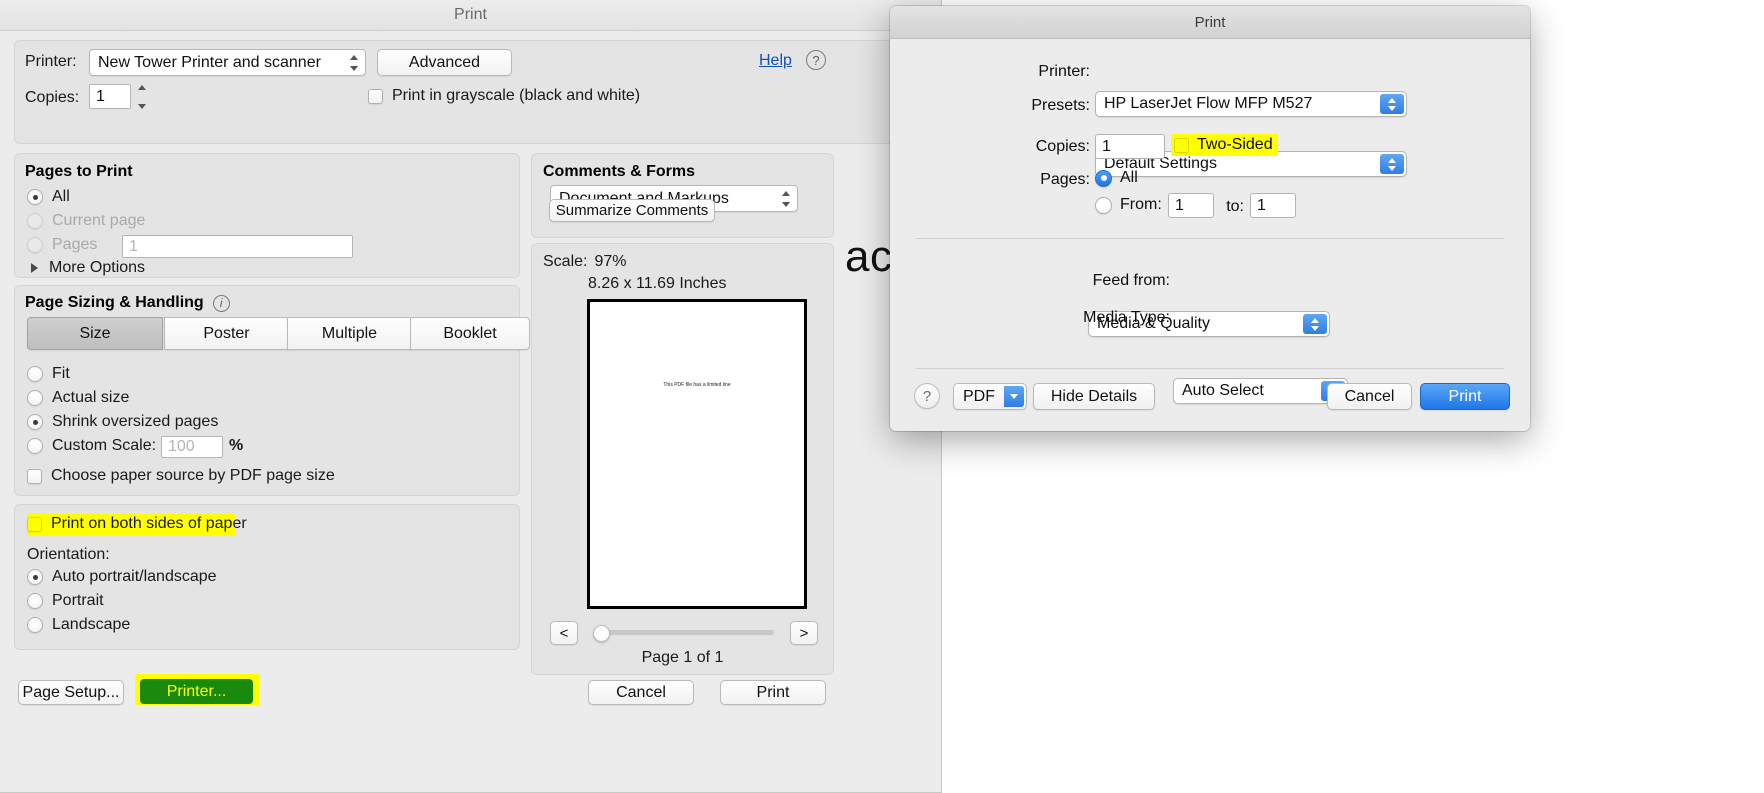 The image size is (1764, 793). I want to click on sizing-tab-multiple-label: Multiple, so click(349, 333).